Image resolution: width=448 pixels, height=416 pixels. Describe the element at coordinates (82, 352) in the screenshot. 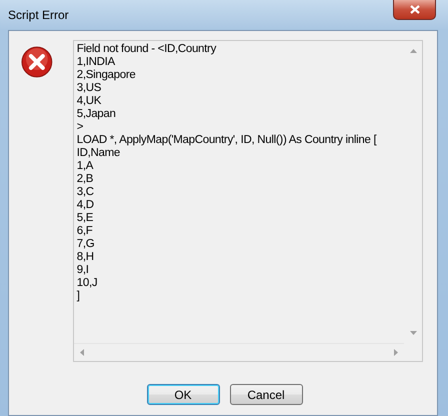

I see `scroll-left-icon` at that location.